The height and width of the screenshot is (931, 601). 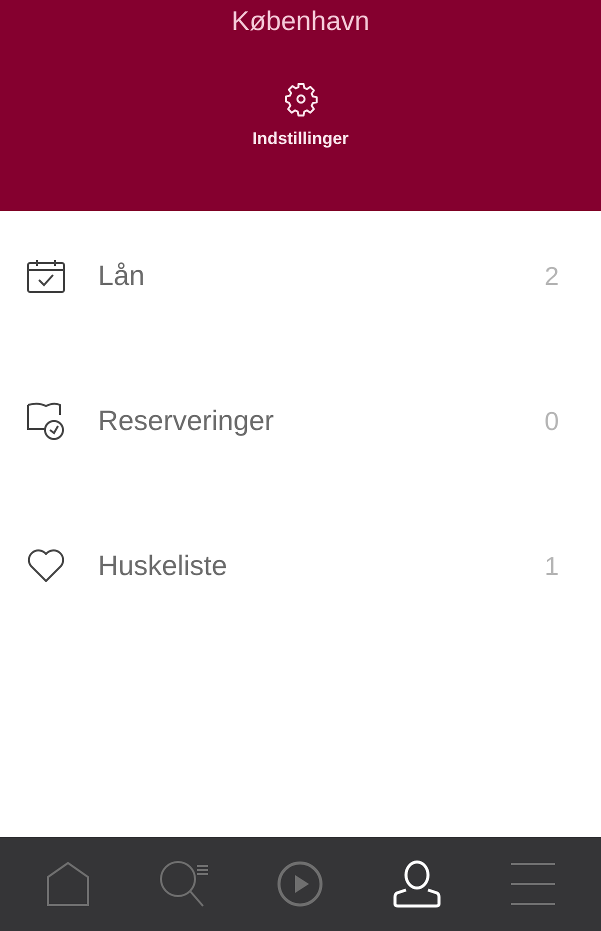 What do you see at coordinates (300, 884) in the screenshot?
I see `play-icon` at bounding box center [300, 884].